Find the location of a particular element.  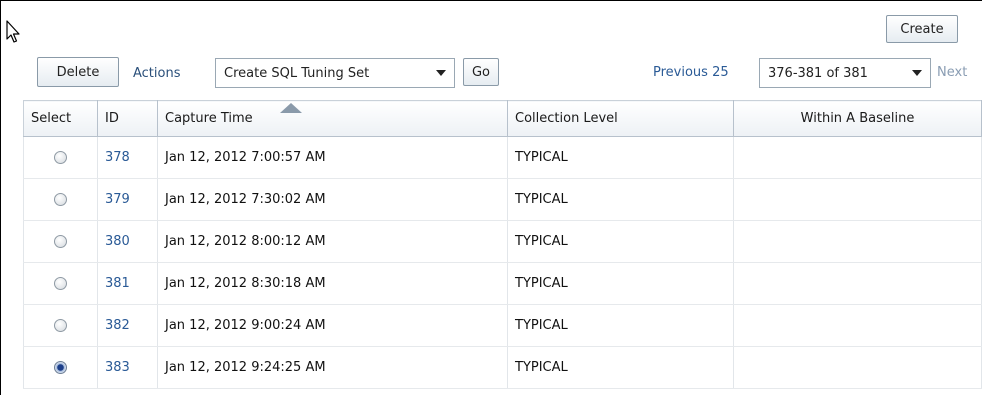

table-row: 383 Jan 12, 2012 9:24:25 AM TYPICAL is located at coordinates (502, 367).